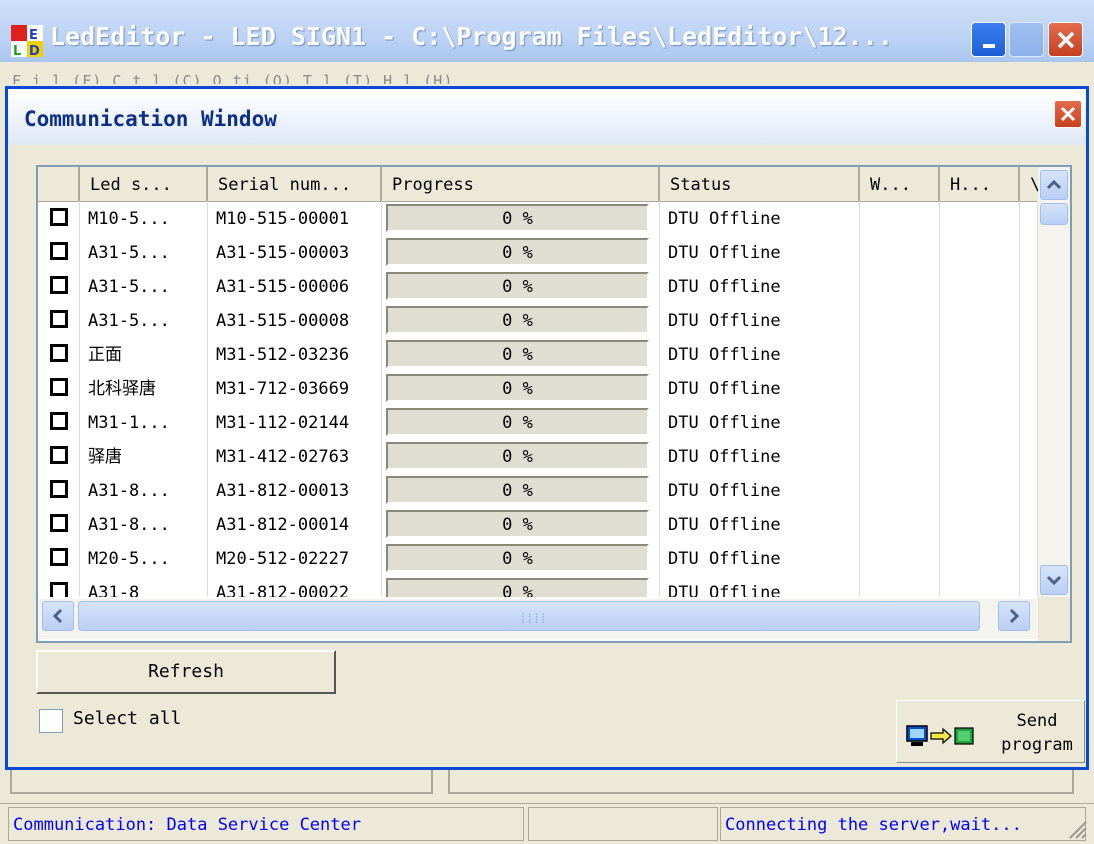  Describe the element at coordinates (127, 718) in the screenshot. I see `select-all-label: Select all` at that location.